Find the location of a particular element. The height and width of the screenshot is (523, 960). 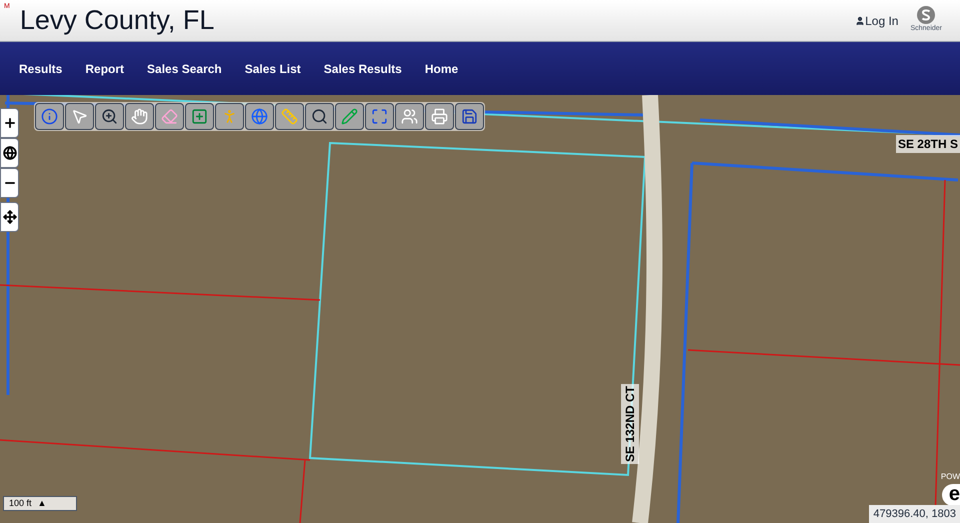

login-link: Log In is located at coordinates (876, 21).